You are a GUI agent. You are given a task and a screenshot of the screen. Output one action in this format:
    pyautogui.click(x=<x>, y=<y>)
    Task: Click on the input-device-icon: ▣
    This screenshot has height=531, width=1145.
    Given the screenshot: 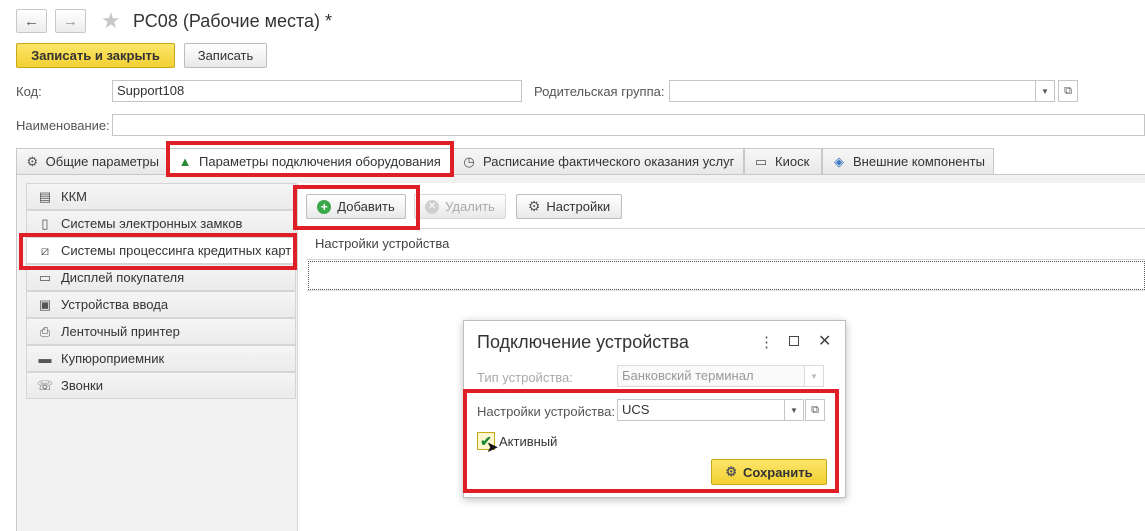 What is the action you would take?
    pyautogui.click(x=45, y=304)
    